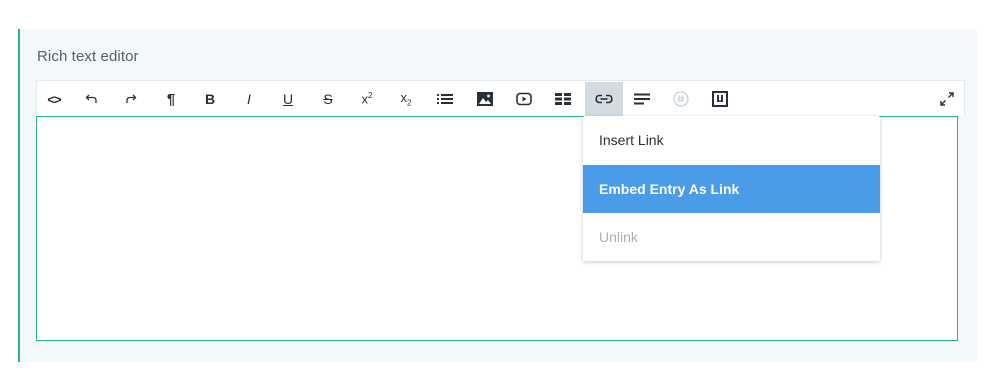 The height and width of the screenshot is (381, 991). Describe the element at coordinates (731, 140) in the screenshot. I see `menu-item-insert-link: Insert Link` at that location.